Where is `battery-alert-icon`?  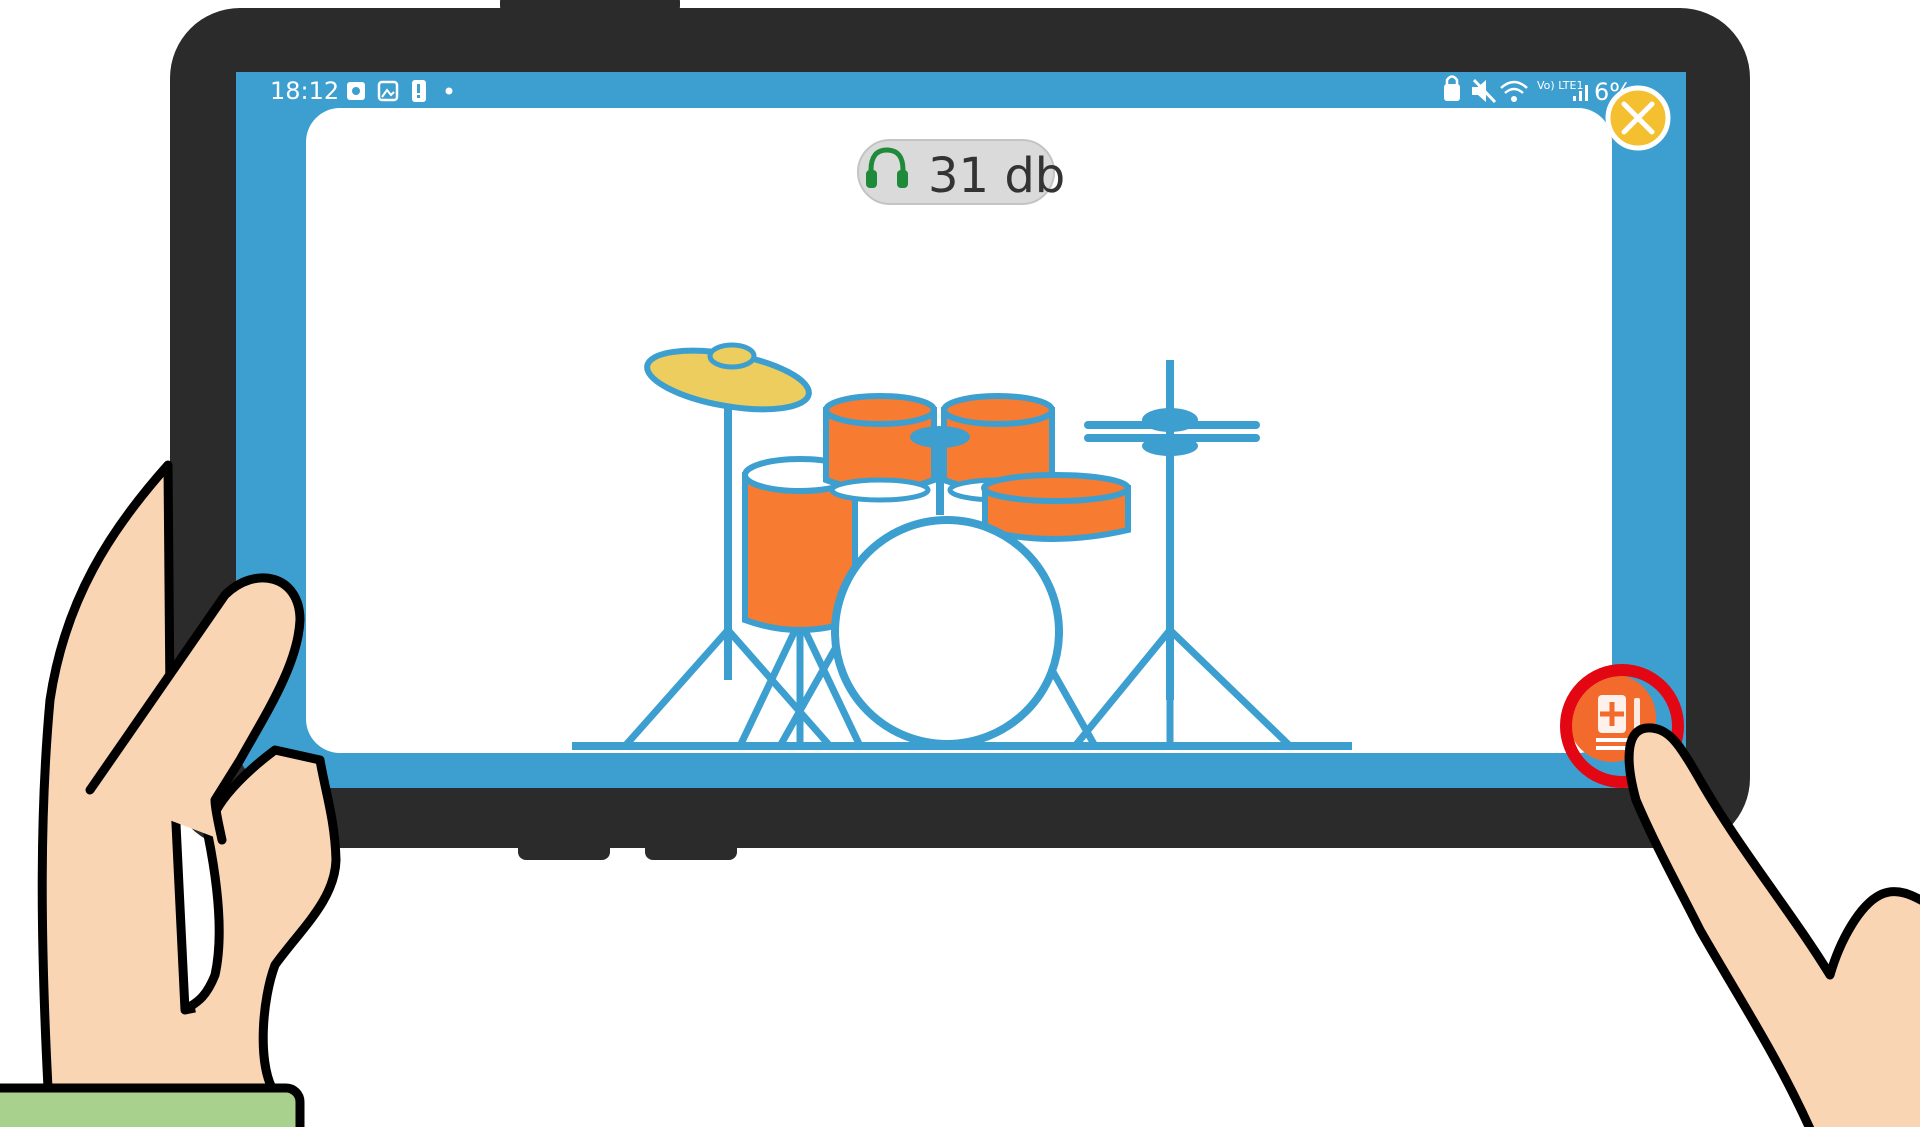
battery-alert-icon is located at coordinates (419, 91).